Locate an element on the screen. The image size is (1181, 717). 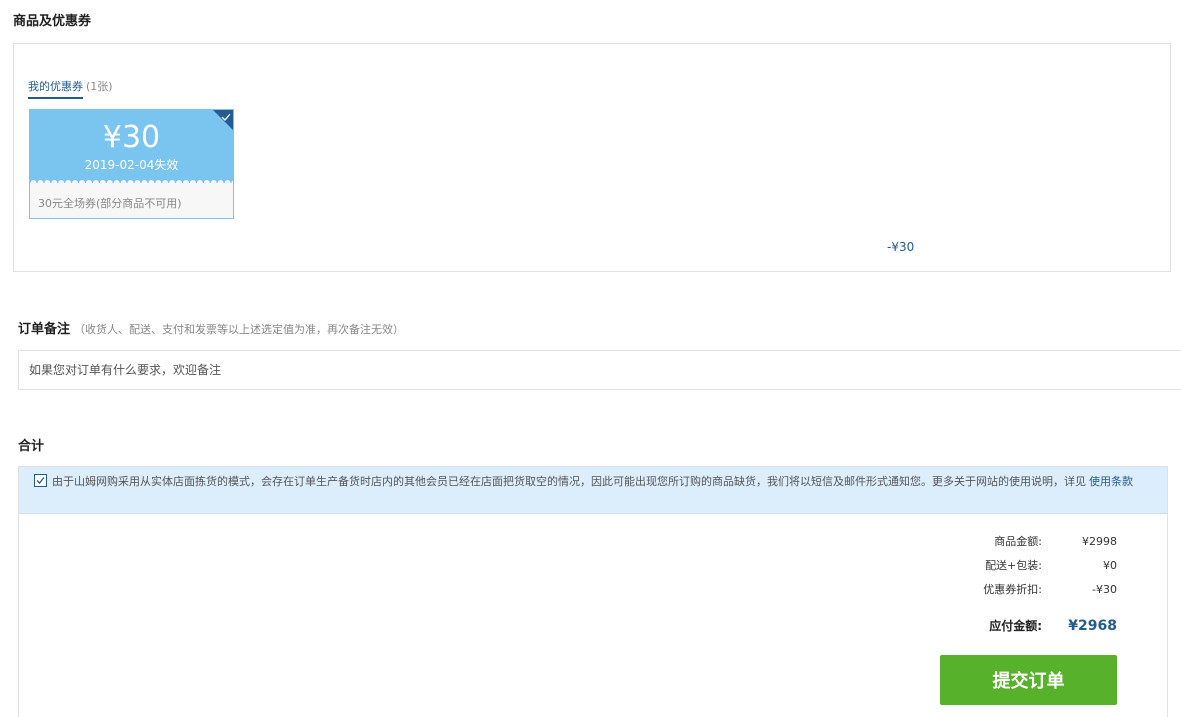
remark-hint: （收货人、配送、支付和发票等以上述选定值为准，再次备注无效） is located at coordinates (239, 329).